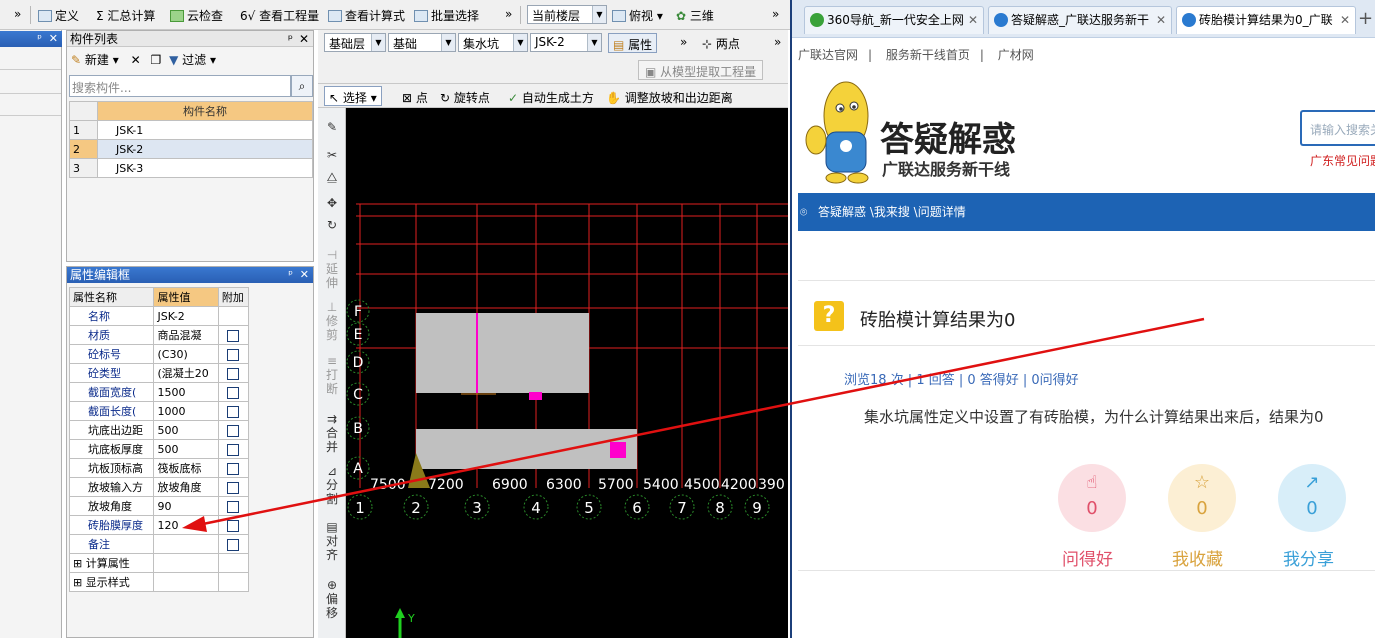 This screenshot has width=1375, height=638. Describe the element at coordinates (355, 42) in the screenshot. I see `layer-combo: 基础层 ▼` at that location.